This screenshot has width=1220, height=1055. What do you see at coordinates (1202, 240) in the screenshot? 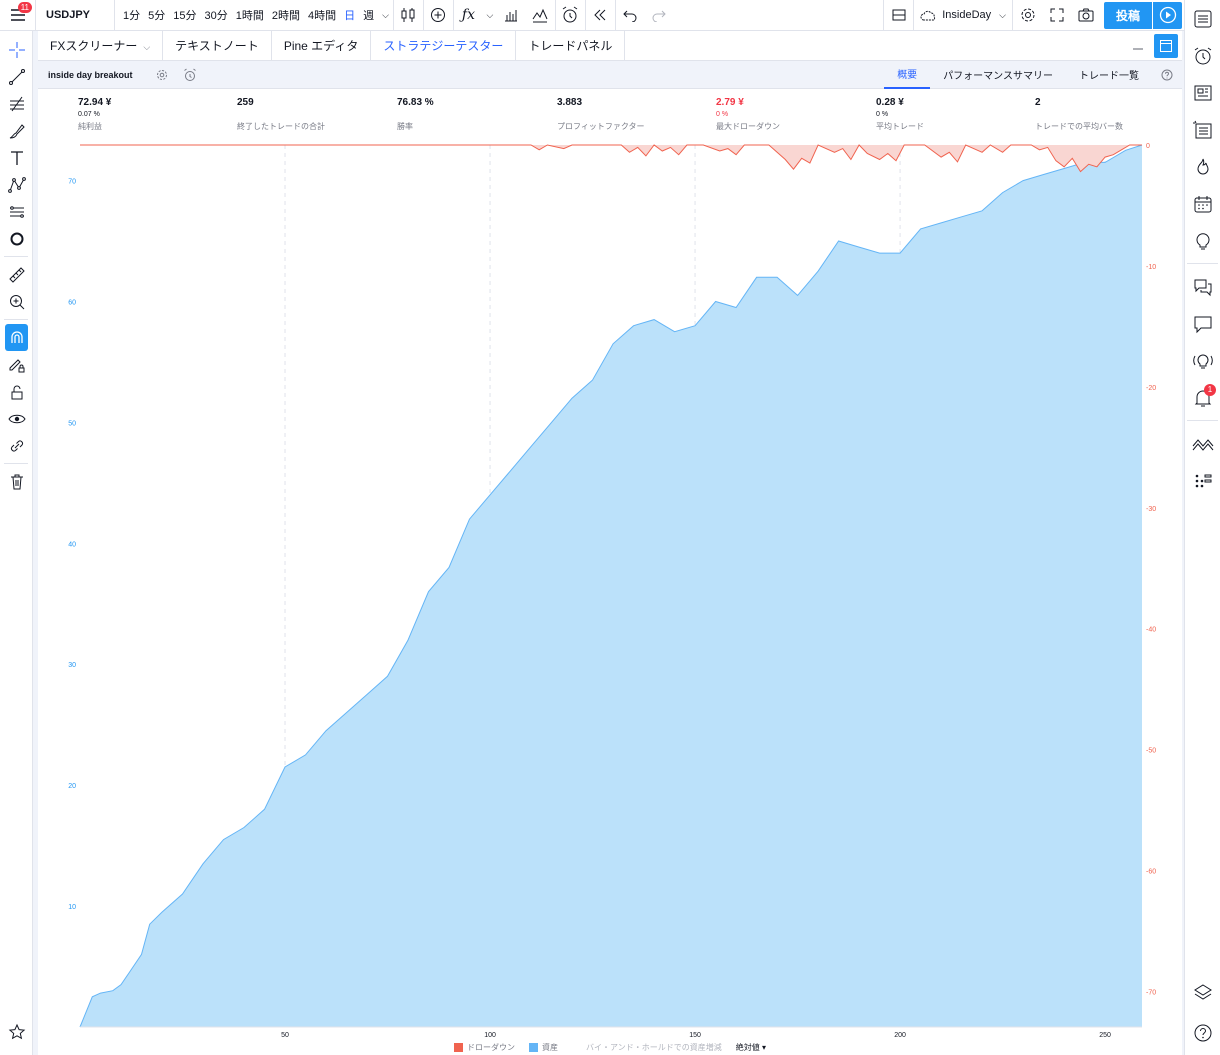
I see `ideas-button` at bounding box center [1202, 240].